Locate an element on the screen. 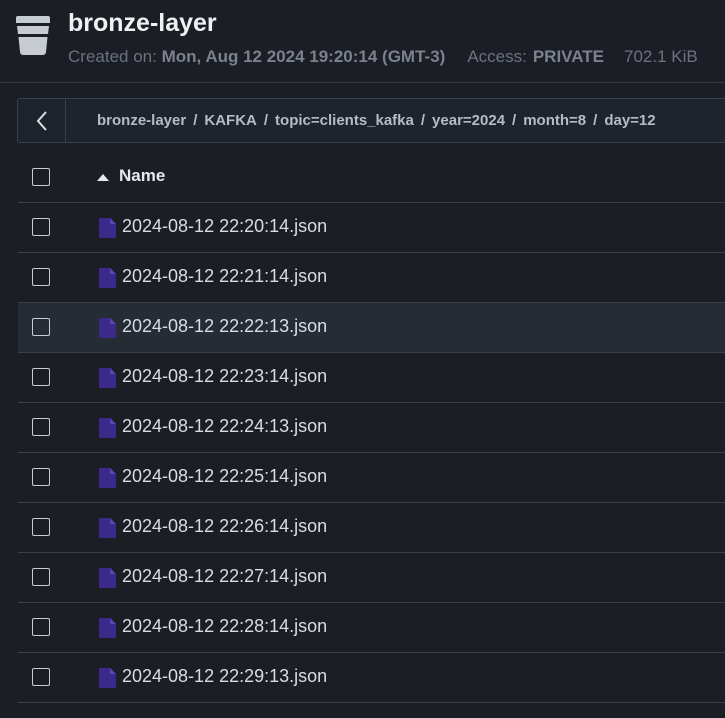 The height and width of the screenshot is (718, 725). file-name: 2024-08-12 22:21:14.json is located at coordinates (224, 276).